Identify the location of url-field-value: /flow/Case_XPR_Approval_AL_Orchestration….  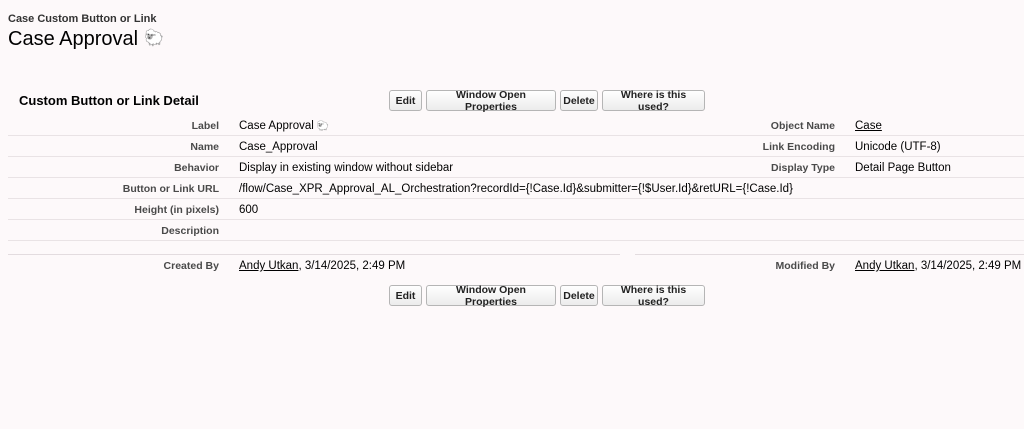
(516, 189).